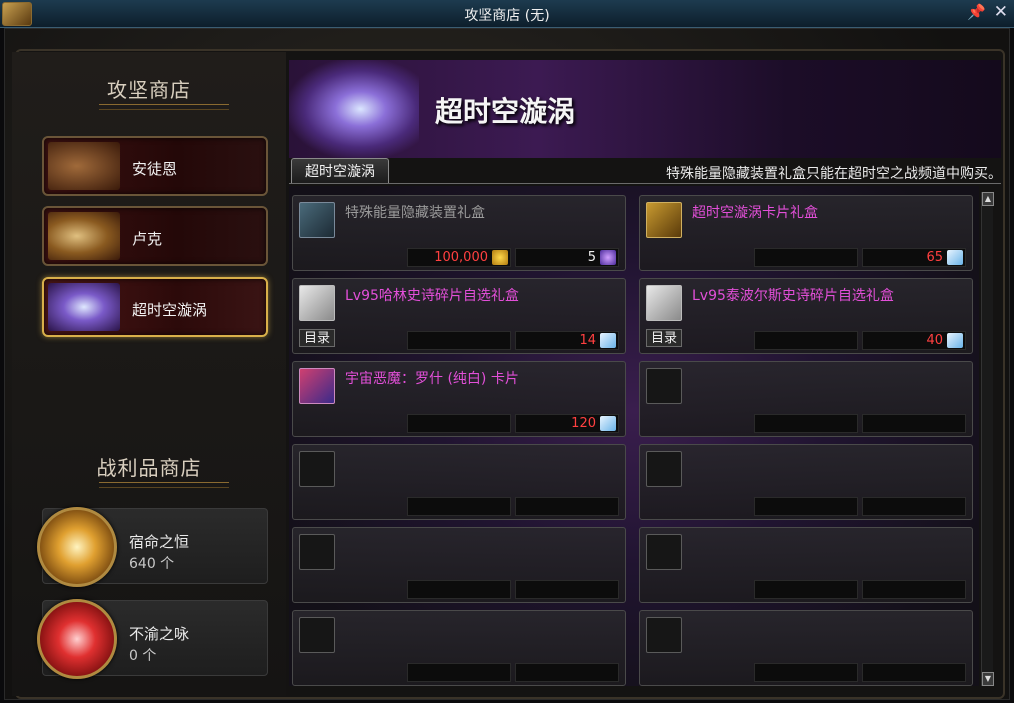 The height and width of the screenshot is (703, 1014). I want to click on shop-button-anton: 安徒恩, so click(155, 166).